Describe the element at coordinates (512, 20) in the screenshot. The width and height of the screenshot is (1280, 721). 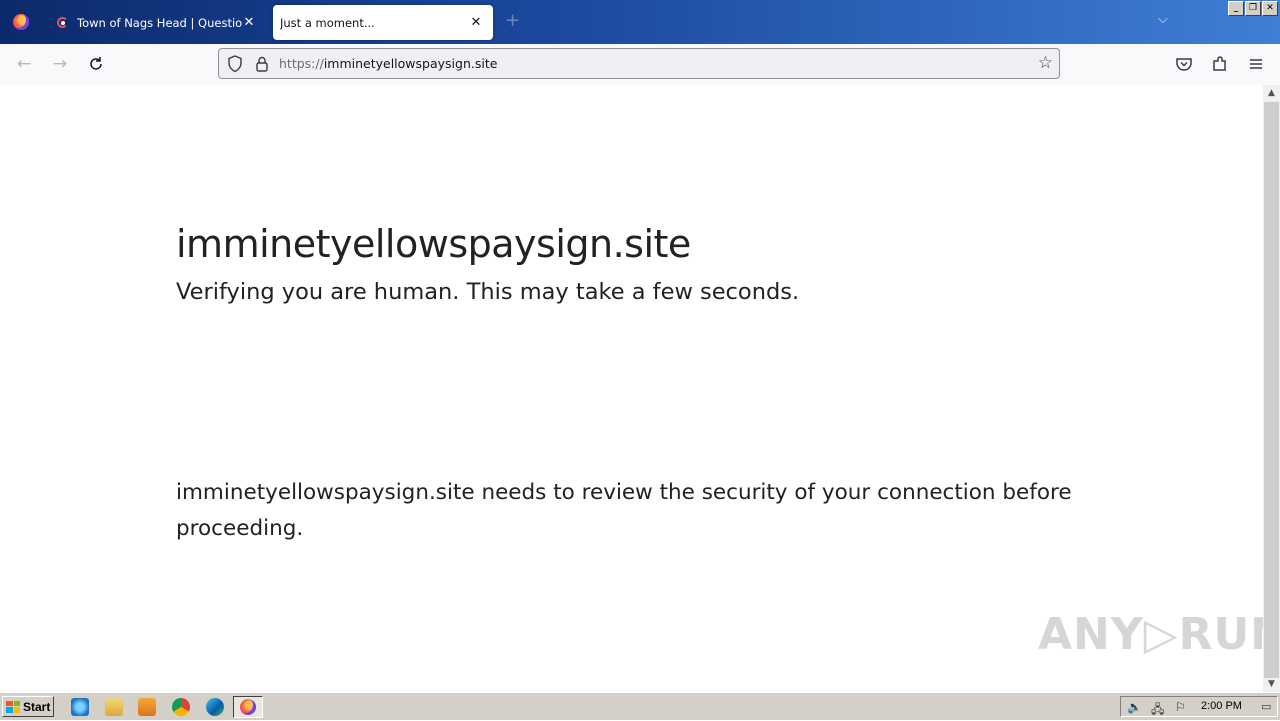
I see `new-tab-button: +` at that location.